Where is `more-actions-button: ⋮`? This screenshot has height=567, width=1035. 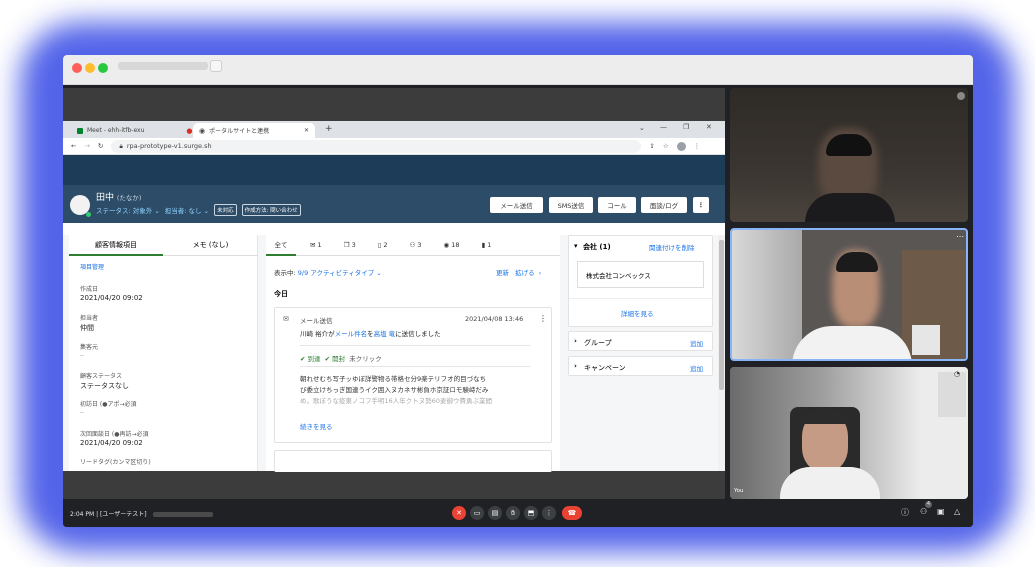 more-actions-button: ⋮ is located at coordinates (701, 205).